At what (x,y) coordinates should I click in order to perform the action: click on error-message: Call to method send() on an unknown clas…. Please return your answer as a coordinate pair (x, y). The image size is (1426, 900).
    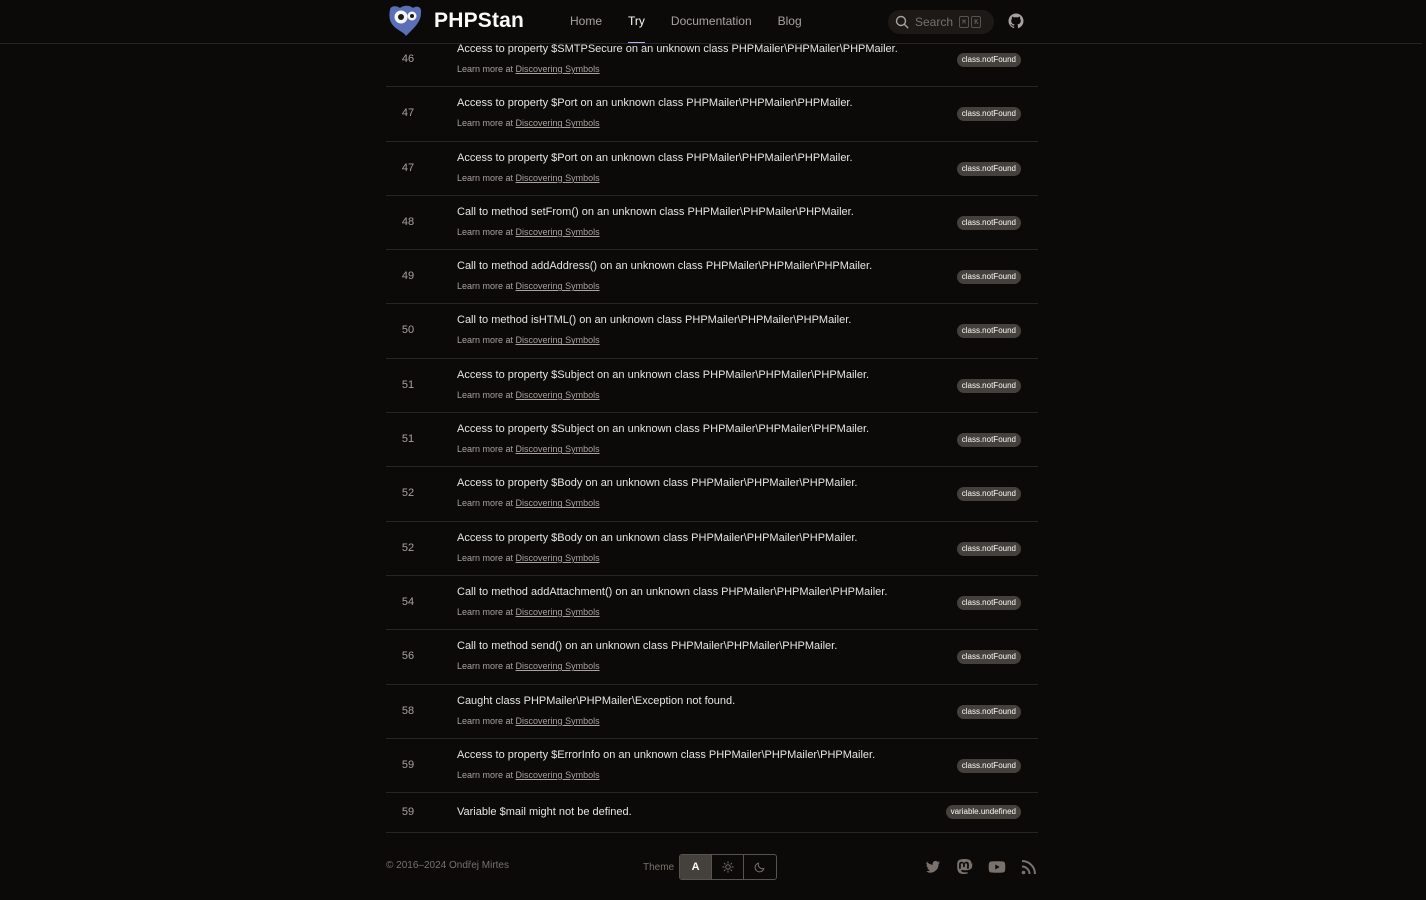
    Looking at the image, I should click on (647, 646).